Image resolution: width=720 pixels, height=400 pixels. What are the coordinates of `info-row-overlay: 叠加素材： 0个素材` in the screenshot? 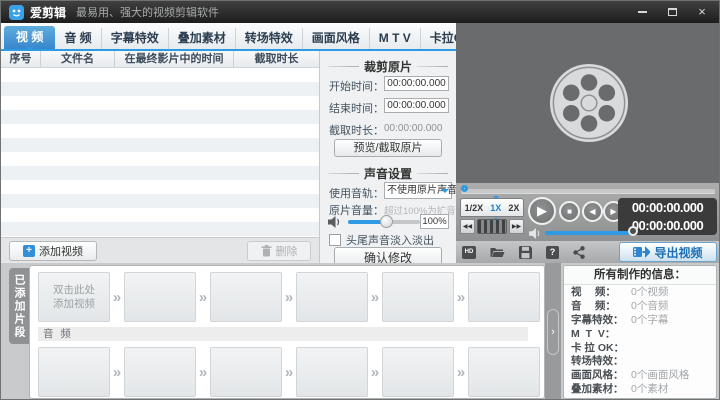 It's located at (620, 388).